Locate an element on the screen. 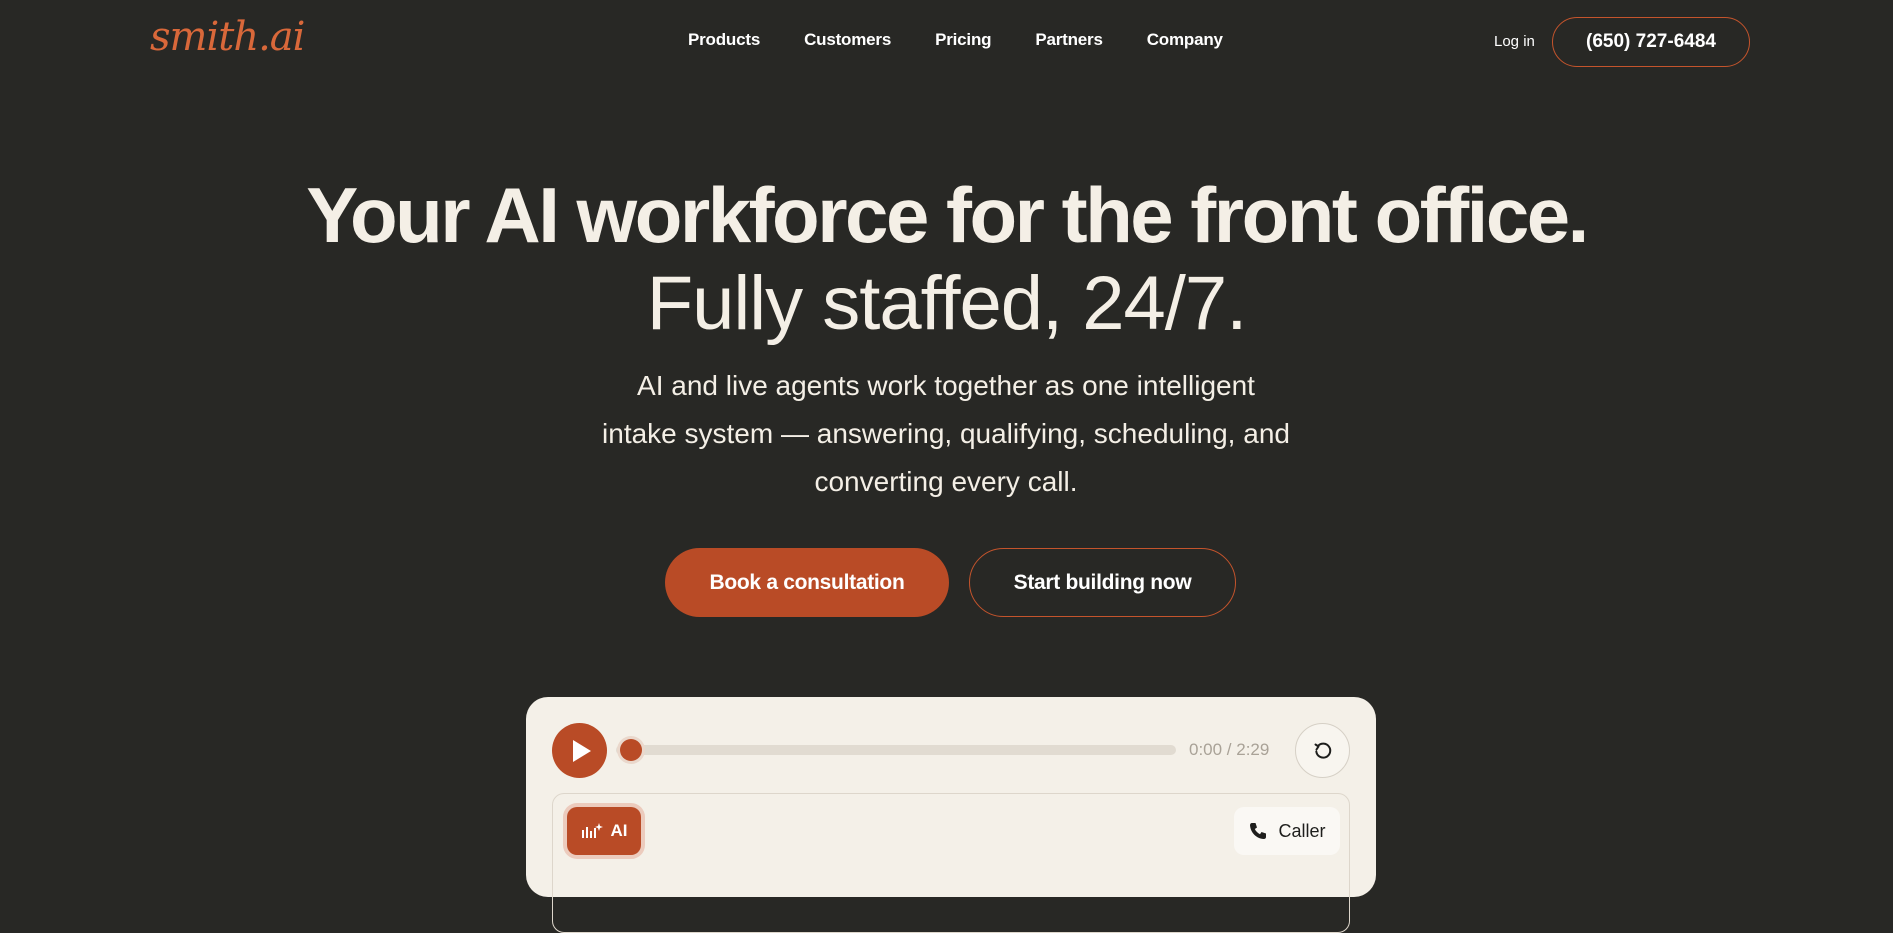 This screenshot has height=933, width=1893. replay-icon is located at coordinates (1323, 750).